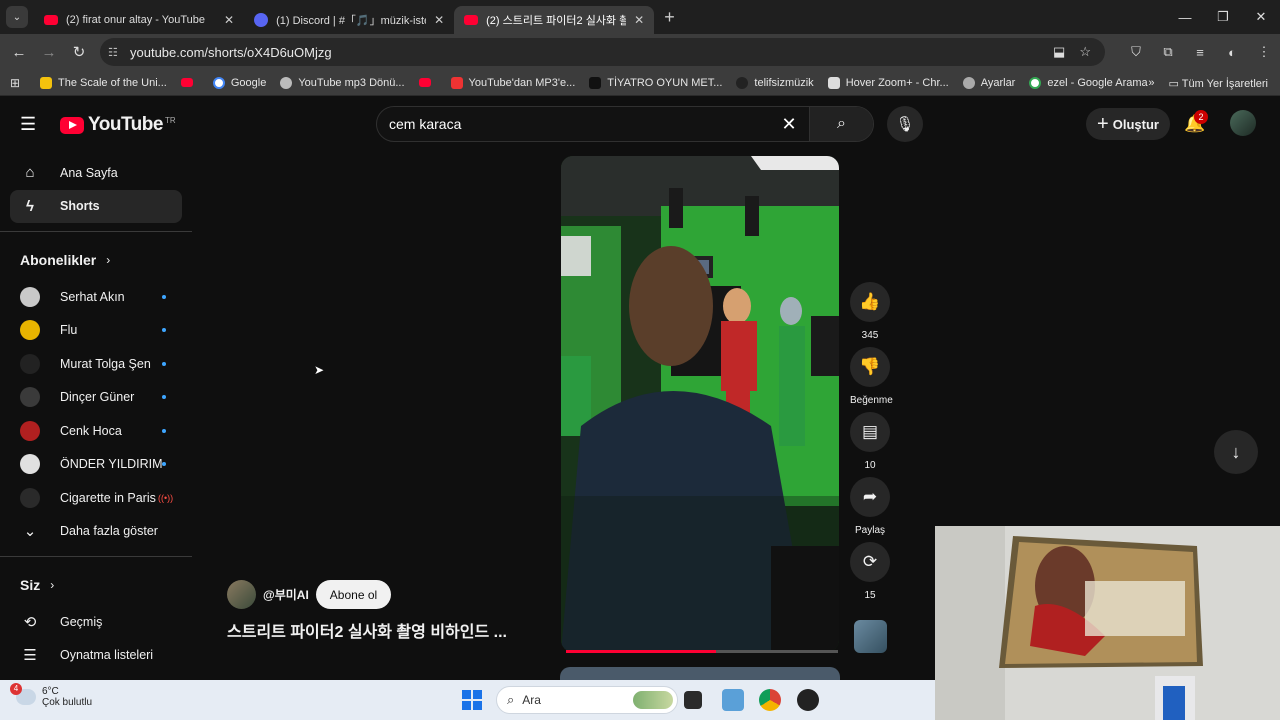 This screenshot has width=1280, height=720. Describe the element at coordinates (164, 330) in the screenshot. I see `new-content-dot` at that location.